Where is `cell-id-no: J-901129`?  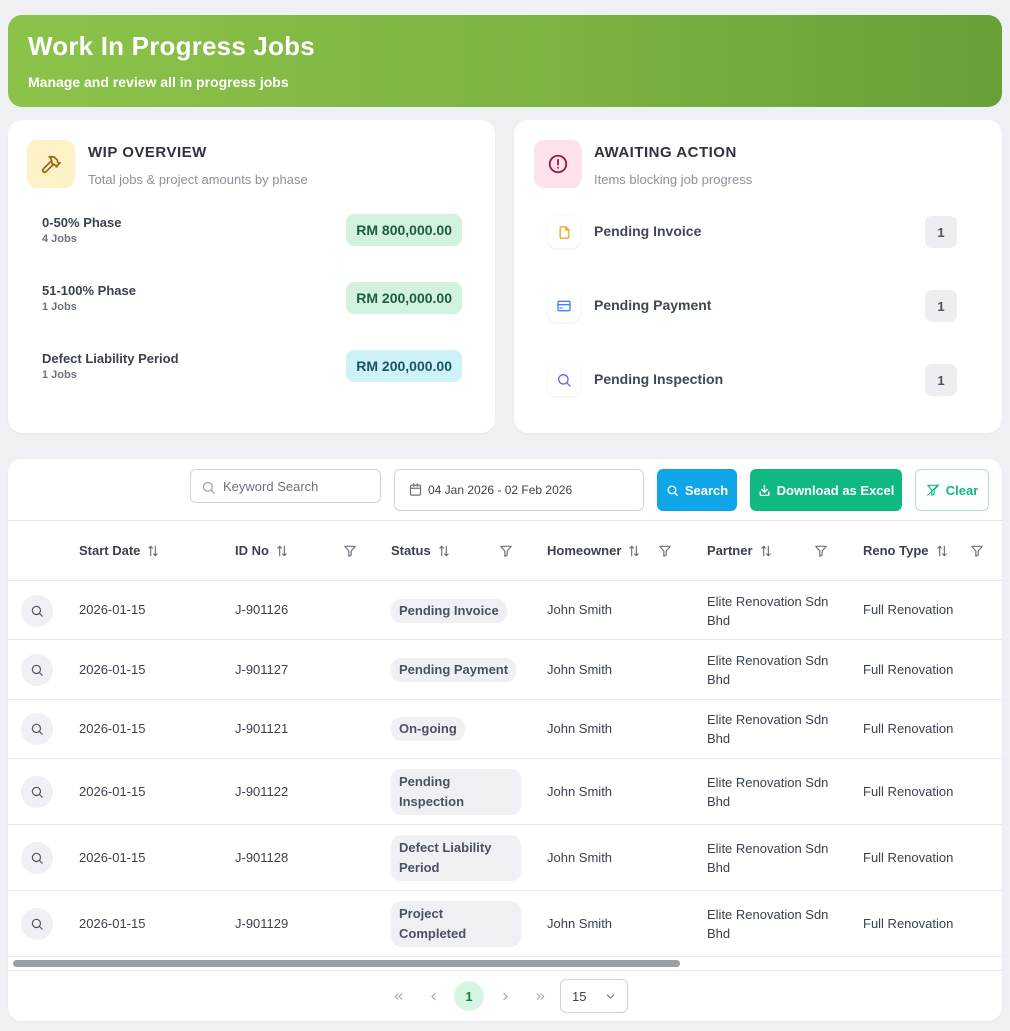
cell-id-no: J-901129 is located at coordinates (262, 923).